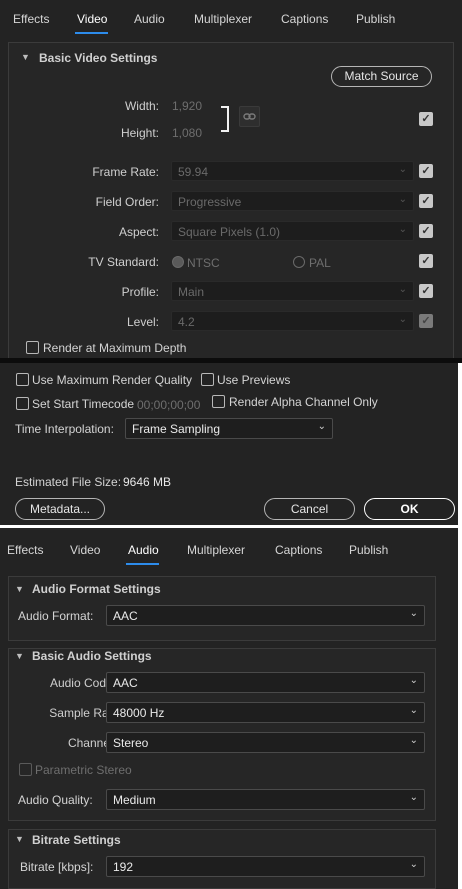 The height and width of the screenshot is (889, 462). I want to click on ok-button: OK, so click(409, 509).